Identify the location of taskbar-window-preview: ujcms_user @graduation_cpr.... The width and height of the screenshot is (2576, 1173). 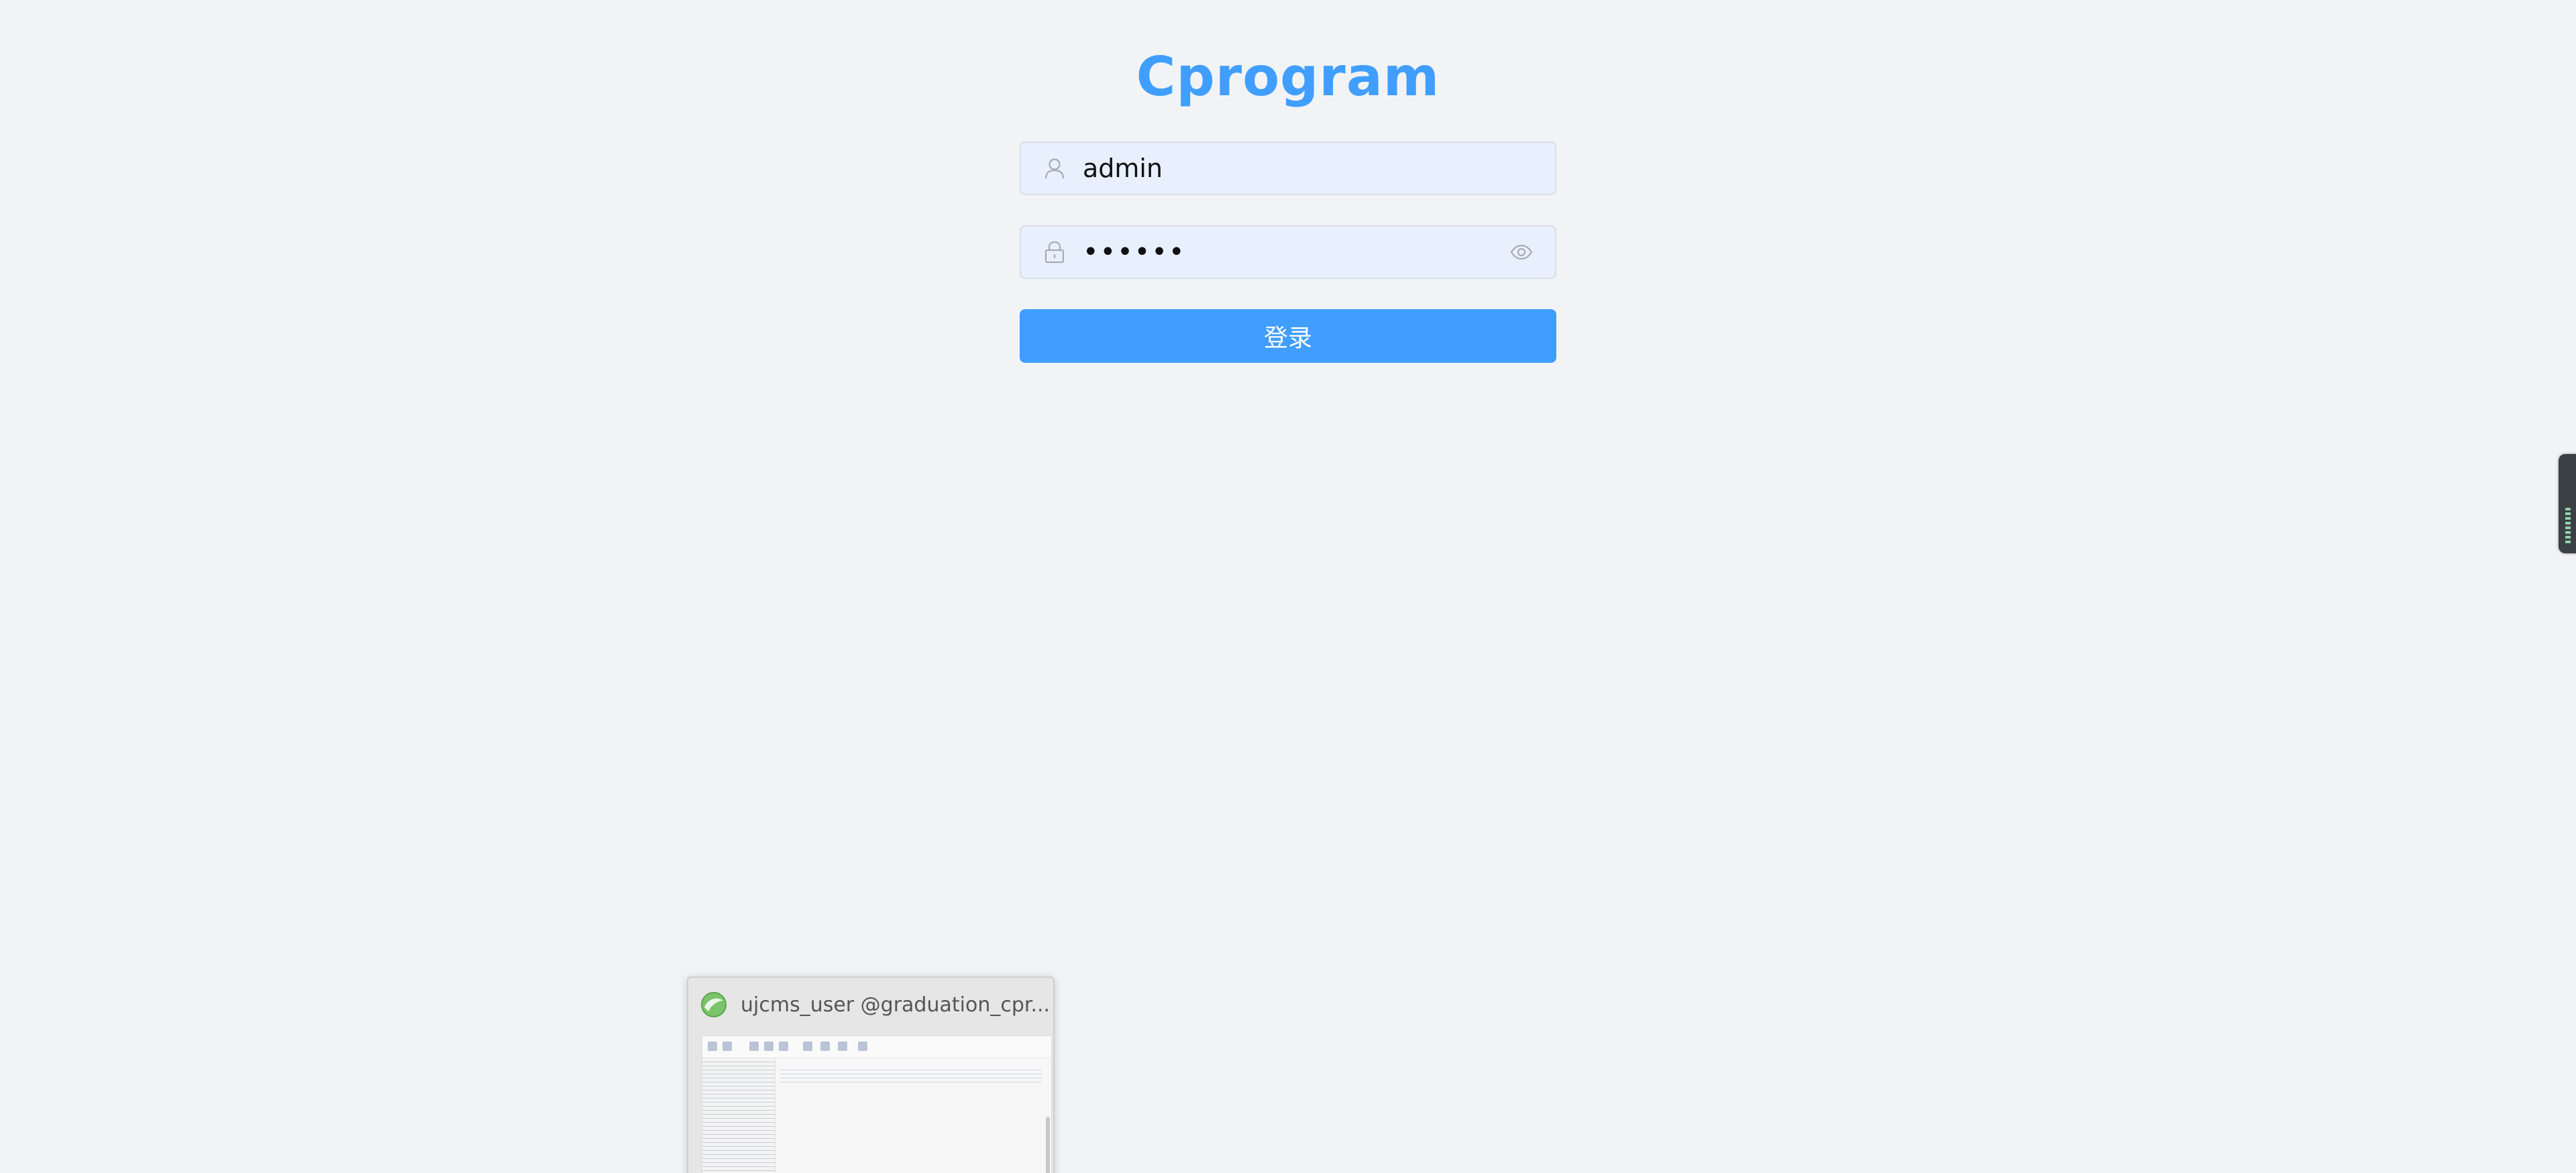
(871, 1074).